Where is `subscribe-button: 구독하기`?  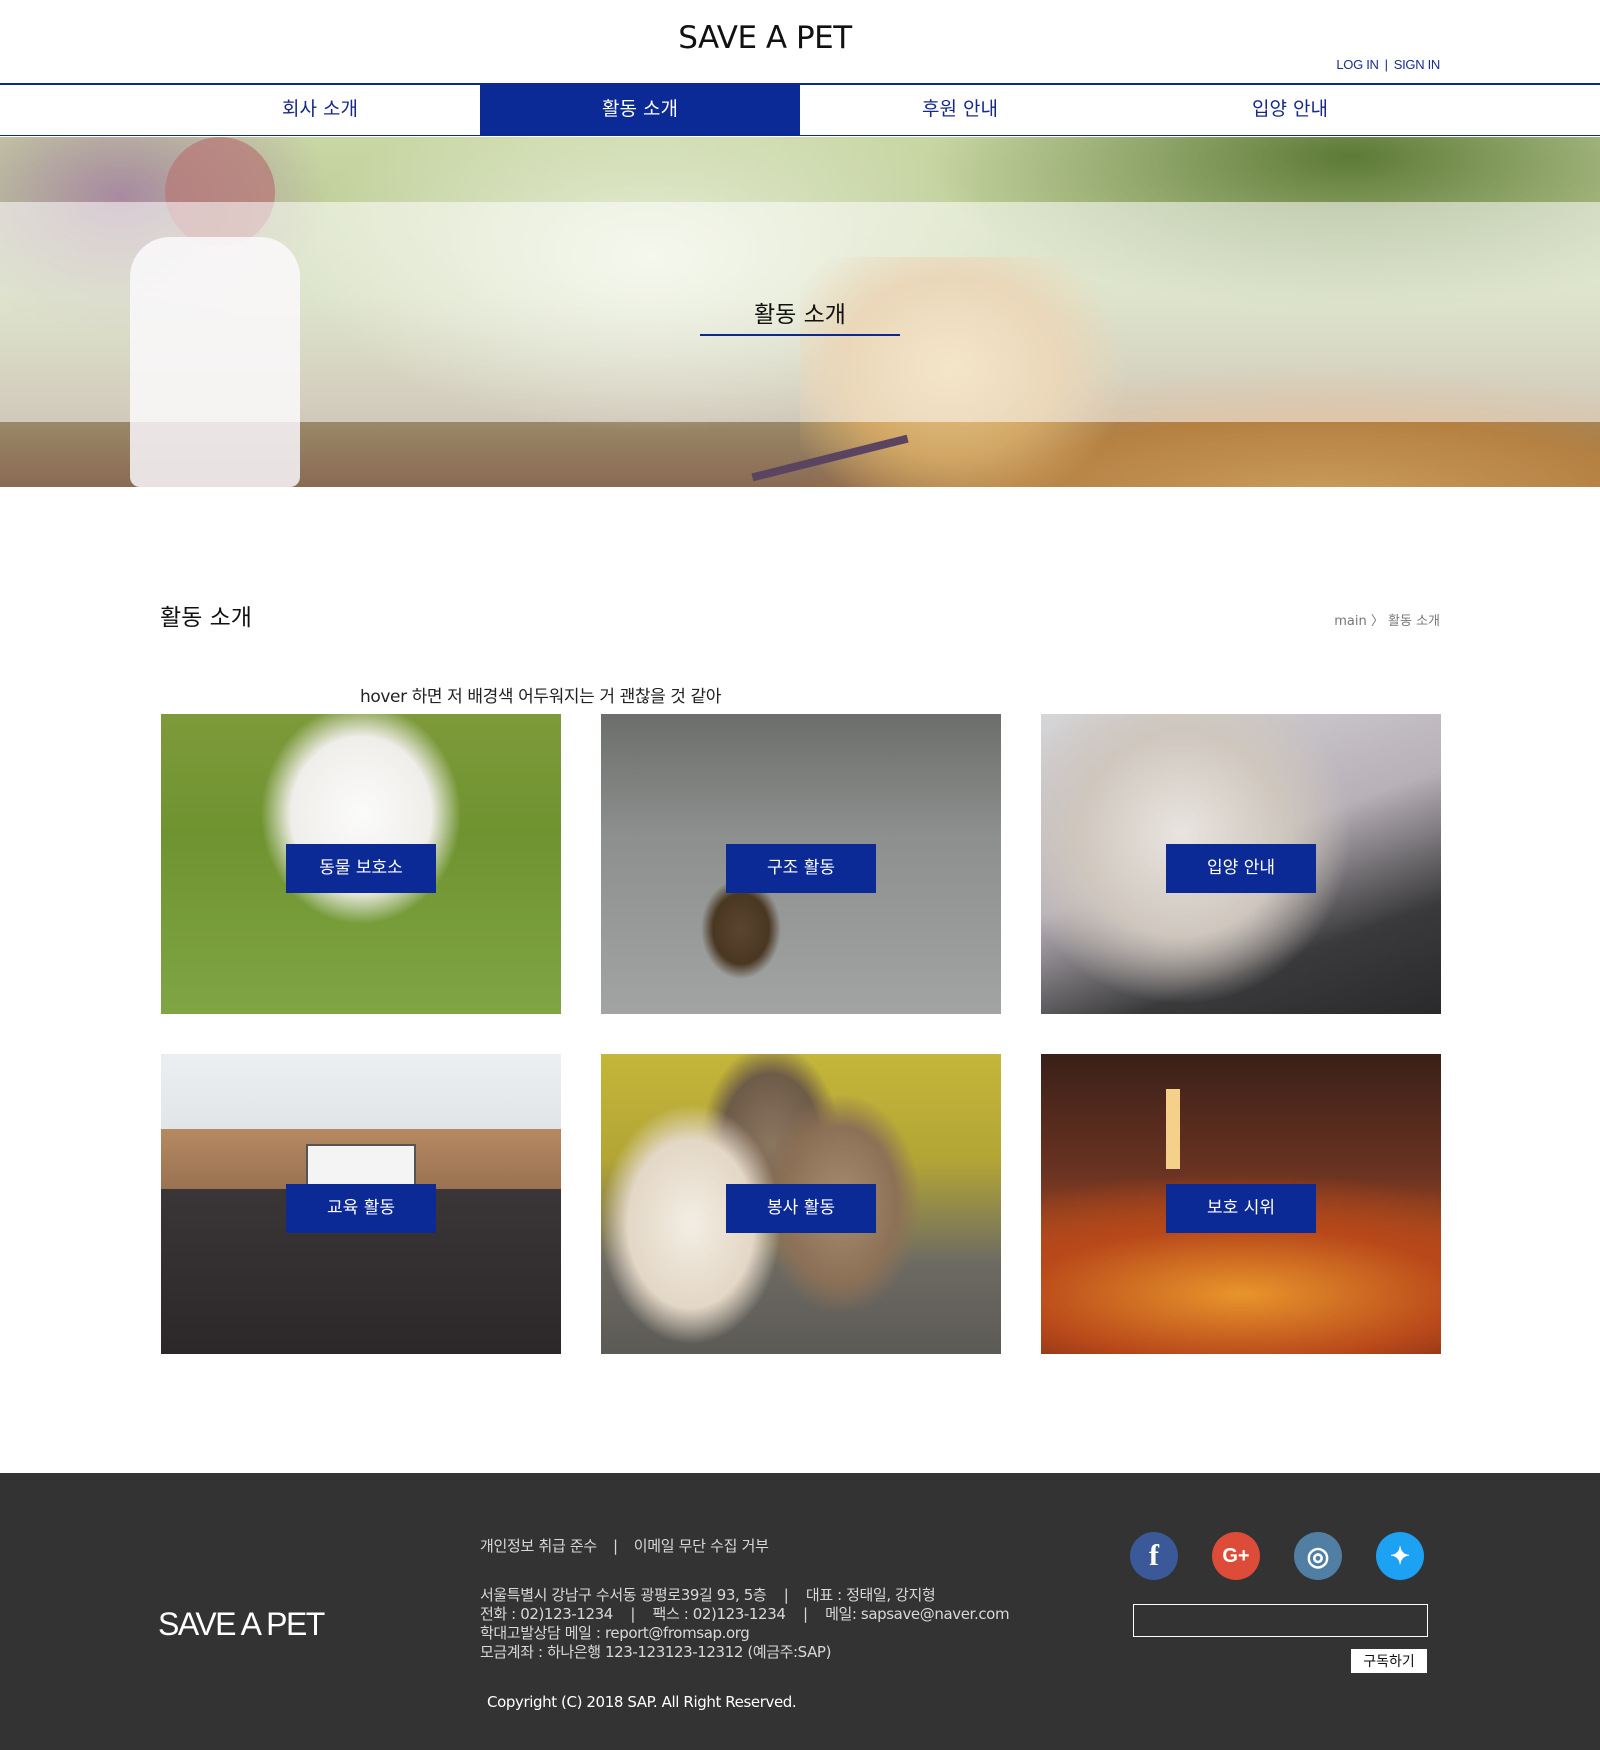 subscribe-button: 구독하기 is located at coordinates (1389, 1661).